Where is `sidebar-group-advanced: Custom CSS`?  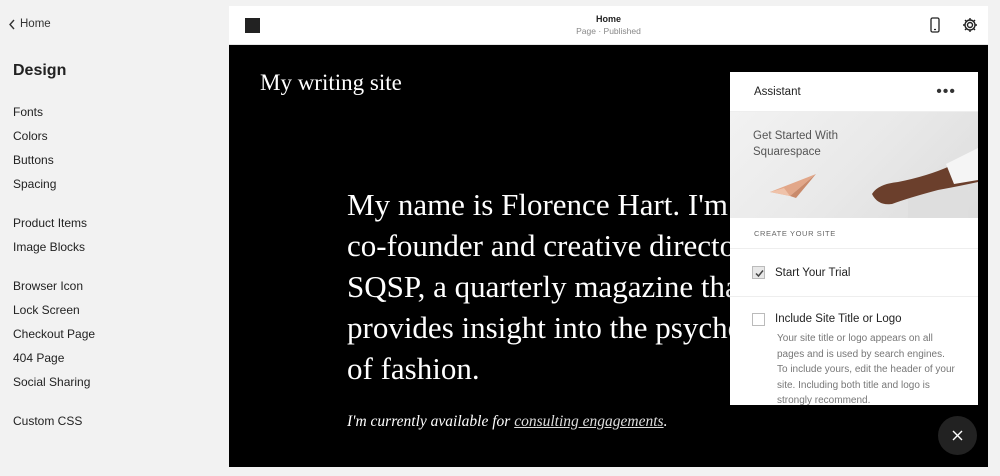
sidebar-group-advanced: Custom CSS is located at coordinates (47, 421).